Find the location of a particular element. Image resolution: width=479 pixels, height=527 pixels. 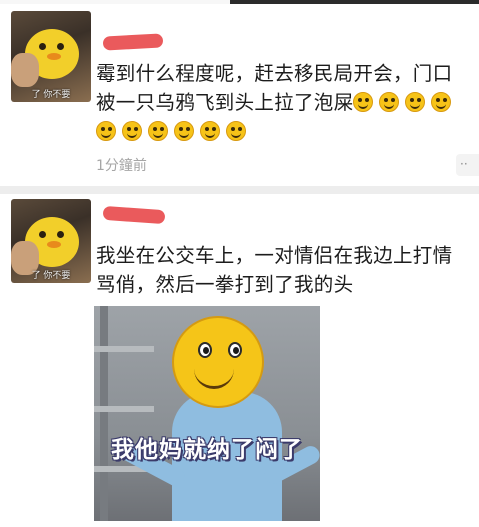

post-line: 霉到什么程度呢，赶去移民局开会，门口 is located at coordinates (274, 73).